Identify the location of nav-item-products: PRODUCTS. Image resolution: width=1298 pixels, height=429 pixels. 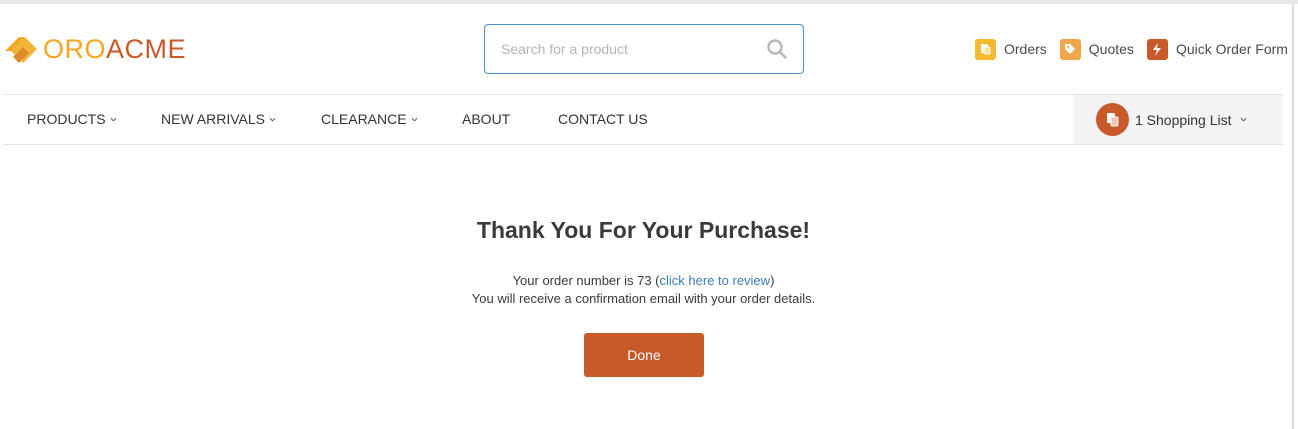
(72, 119).